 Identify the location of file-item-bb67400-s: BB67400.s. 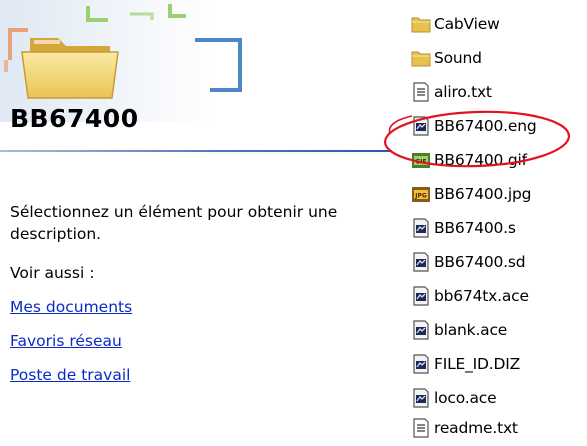
(463, 228).